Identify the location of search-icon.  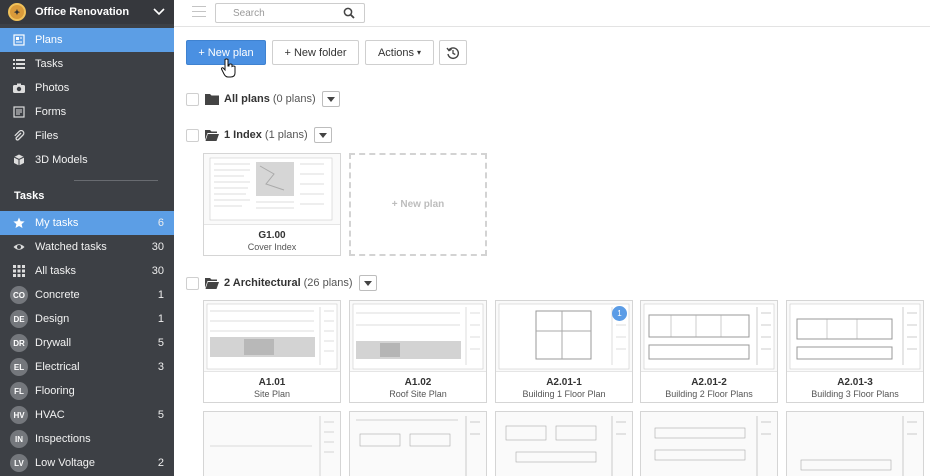
(349, 13).